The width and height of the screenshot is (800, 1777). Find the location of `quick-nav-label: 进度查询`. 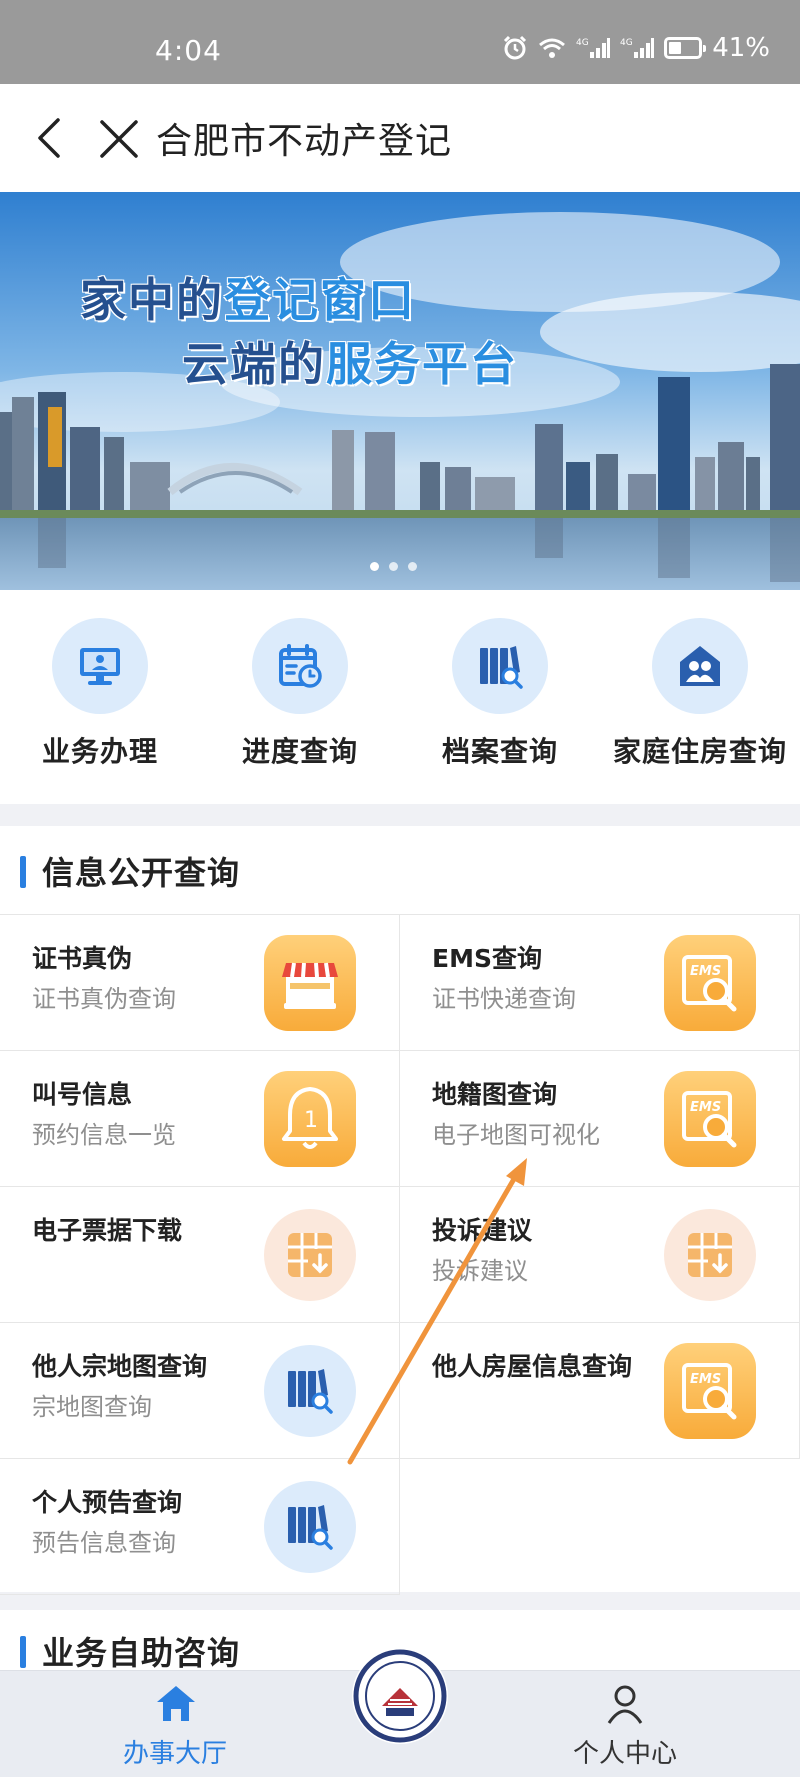

quick-nav-label: 进度查询 is located at coordinates (299, 751).